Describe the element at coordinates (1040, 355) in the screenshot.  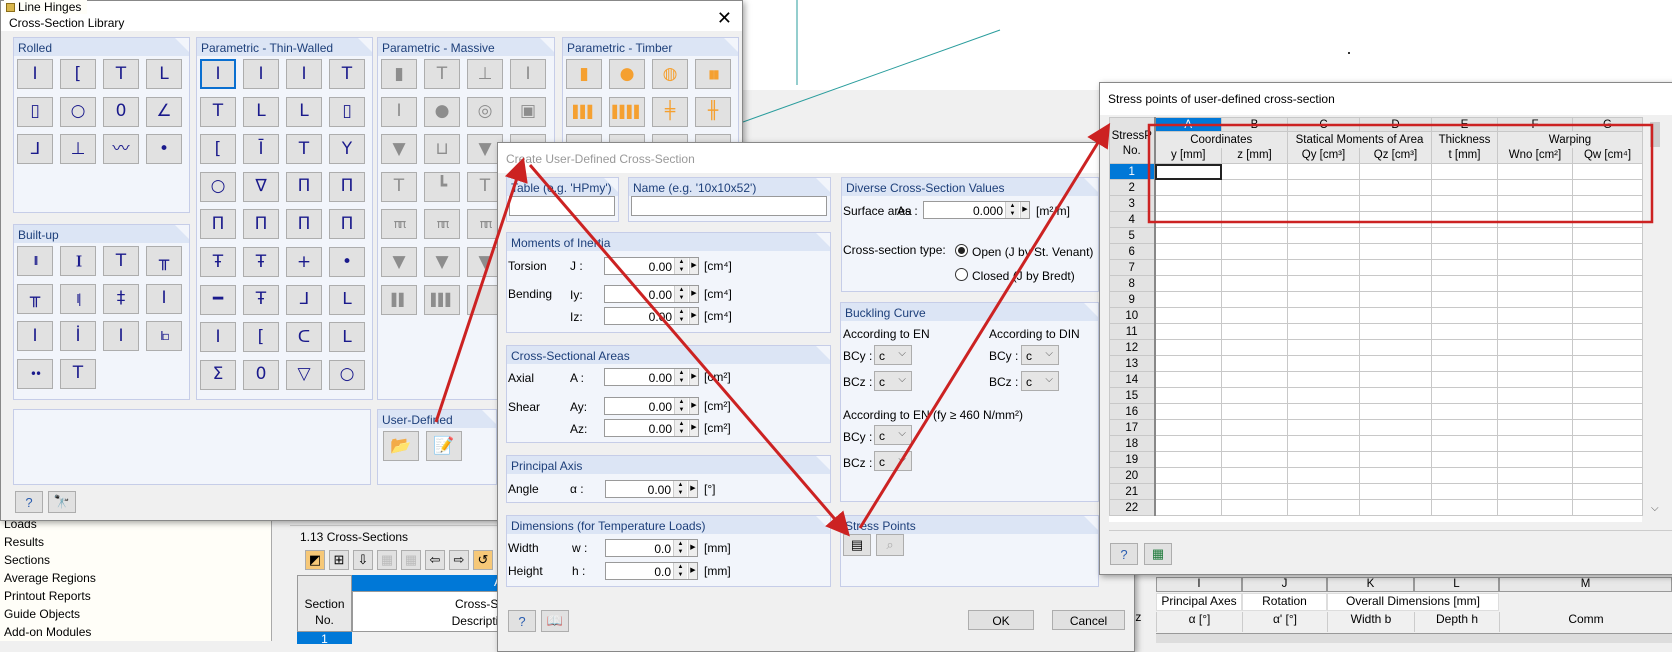
I see `din-bcy-select: c ⌵` at that location.